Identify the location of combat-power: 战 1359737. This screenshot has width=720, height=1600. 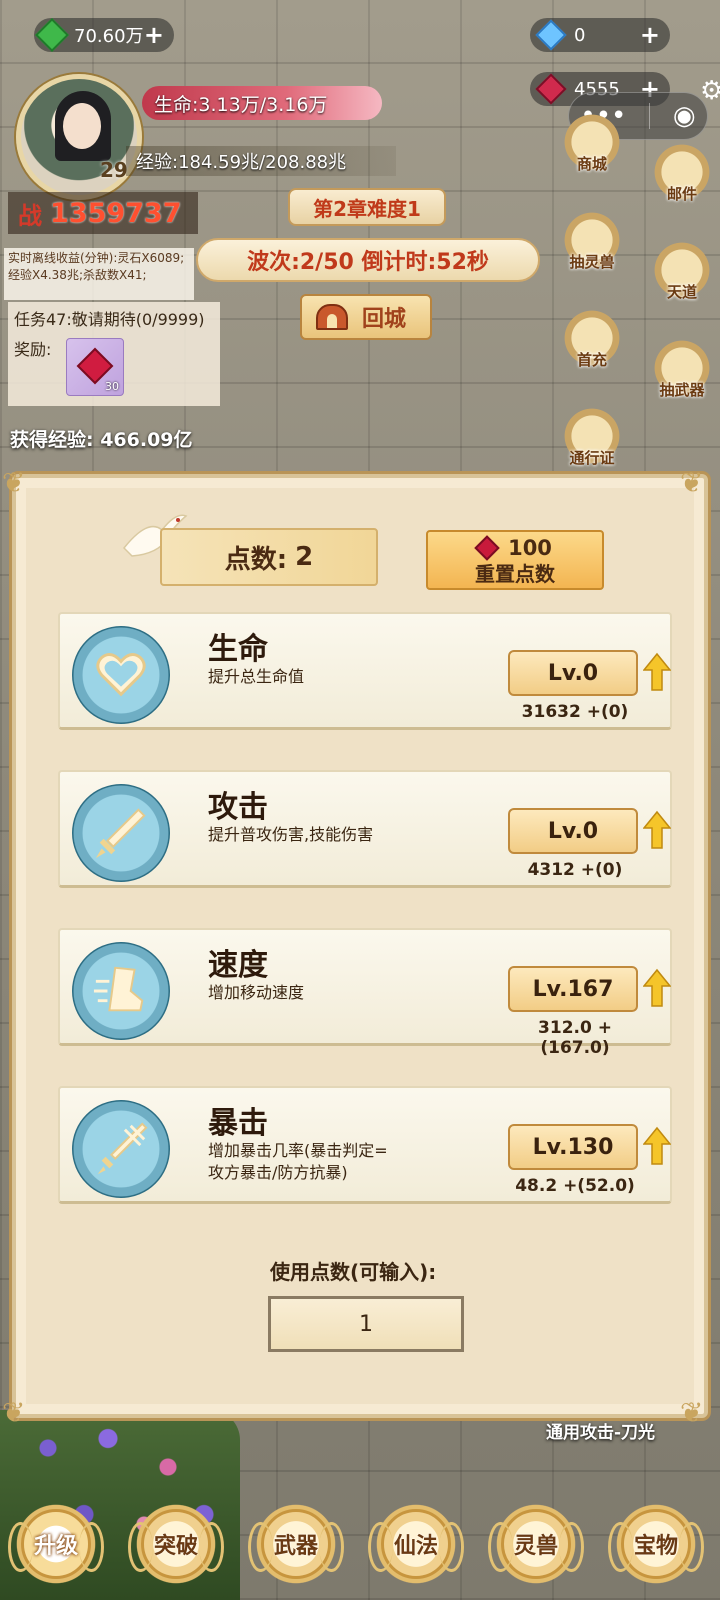
(103, 213).